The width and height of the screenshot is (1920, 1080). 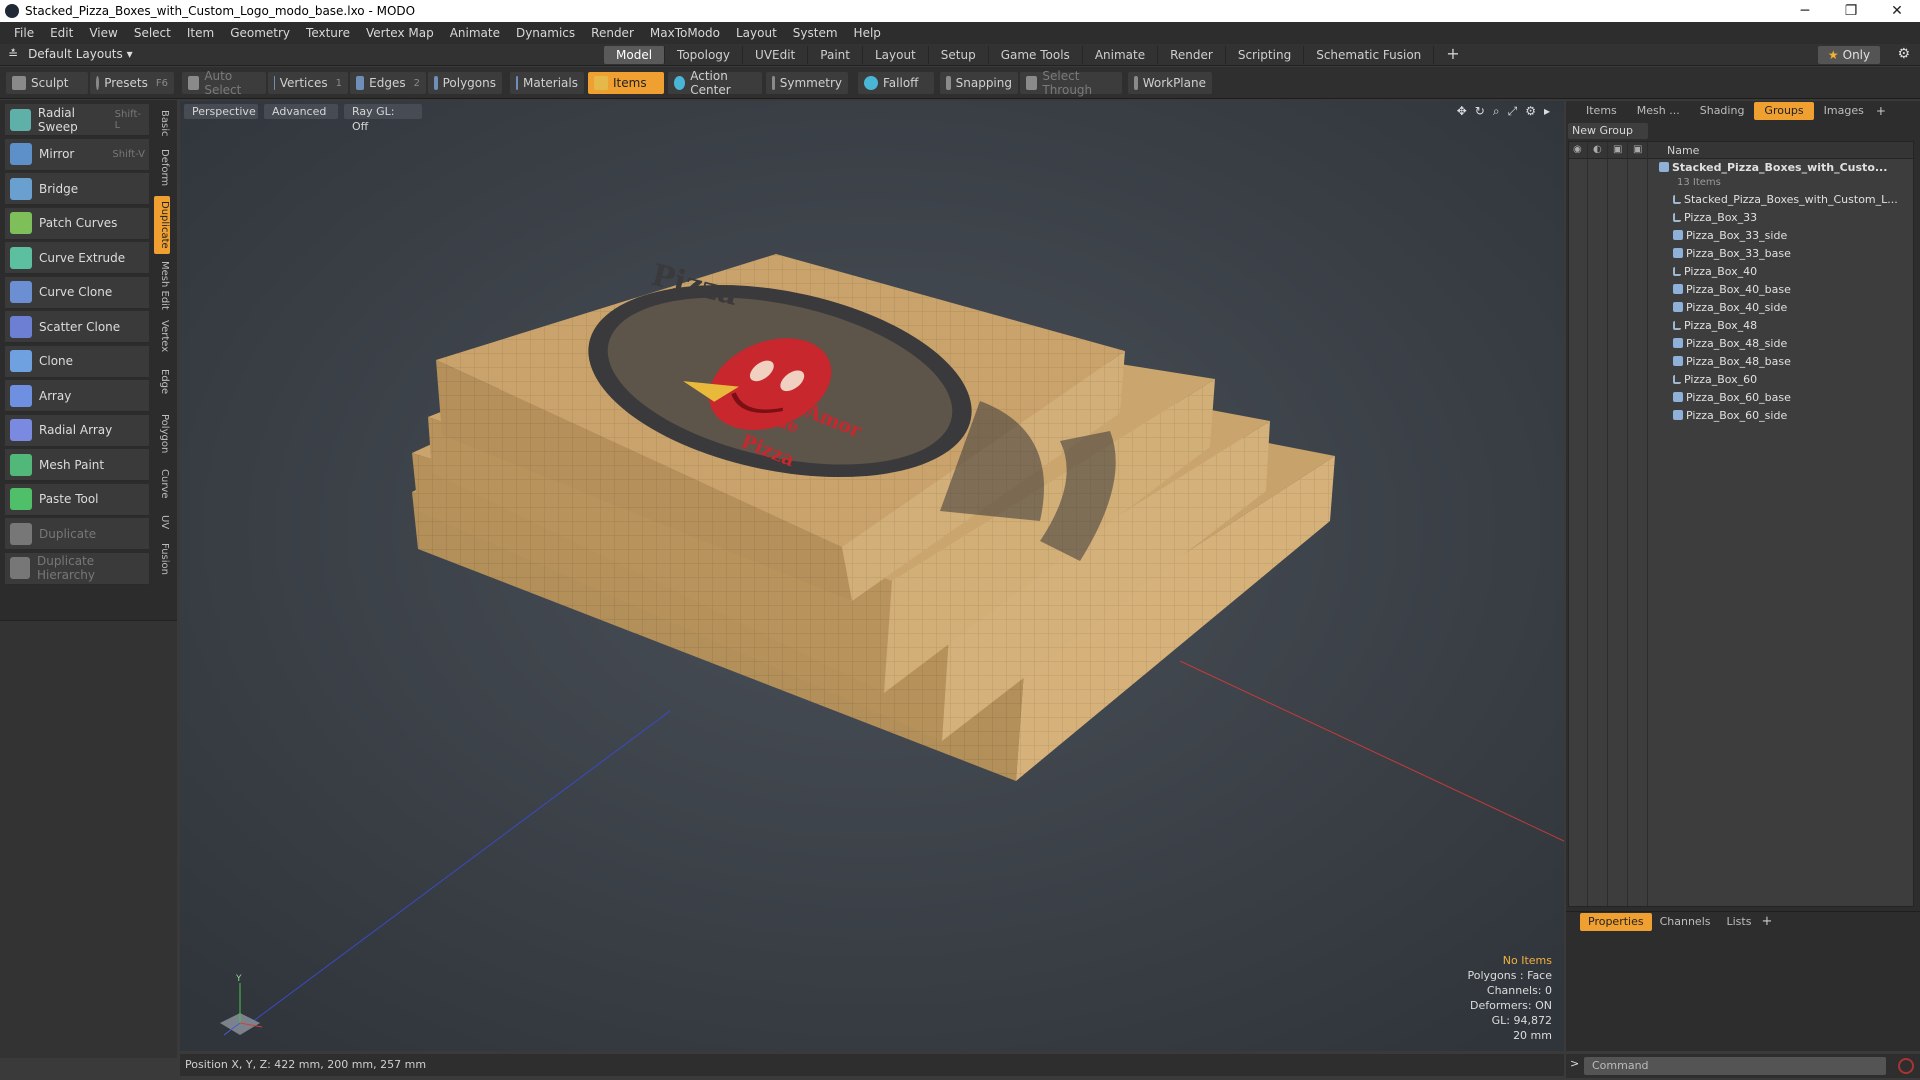 What do you see at coordinates (162, 434) in the screenshot?
I see `vtab-polygon: Polygon` at bounding box center [162, 434].